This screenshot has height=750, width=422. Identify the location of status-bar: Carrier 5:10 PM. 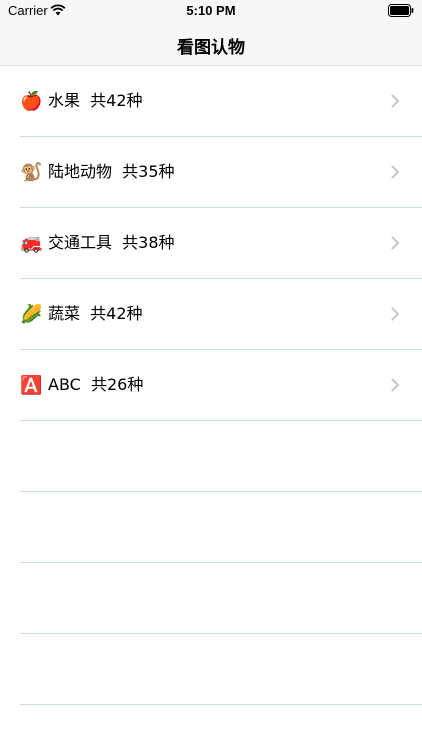
(211, 11).